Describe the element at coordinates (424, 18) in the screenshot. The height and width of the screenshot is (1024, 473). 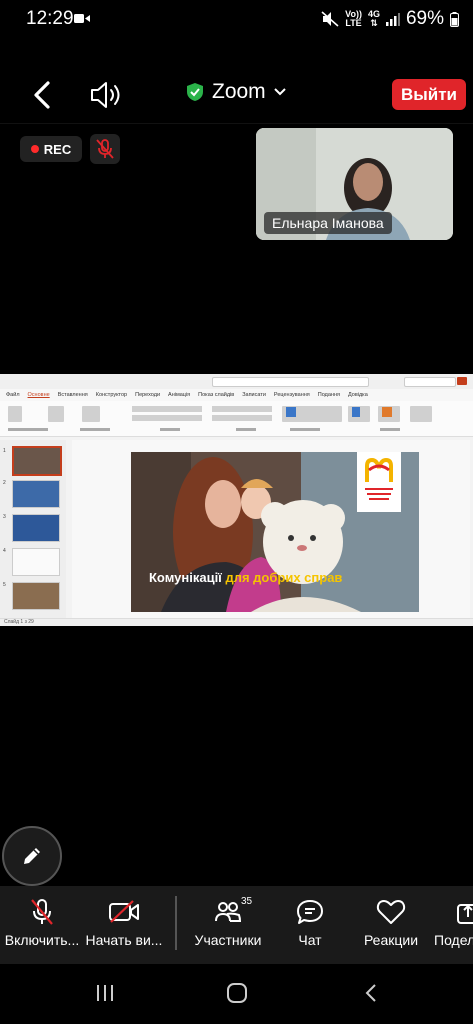
I see `battery-percent: 69%` at that location.